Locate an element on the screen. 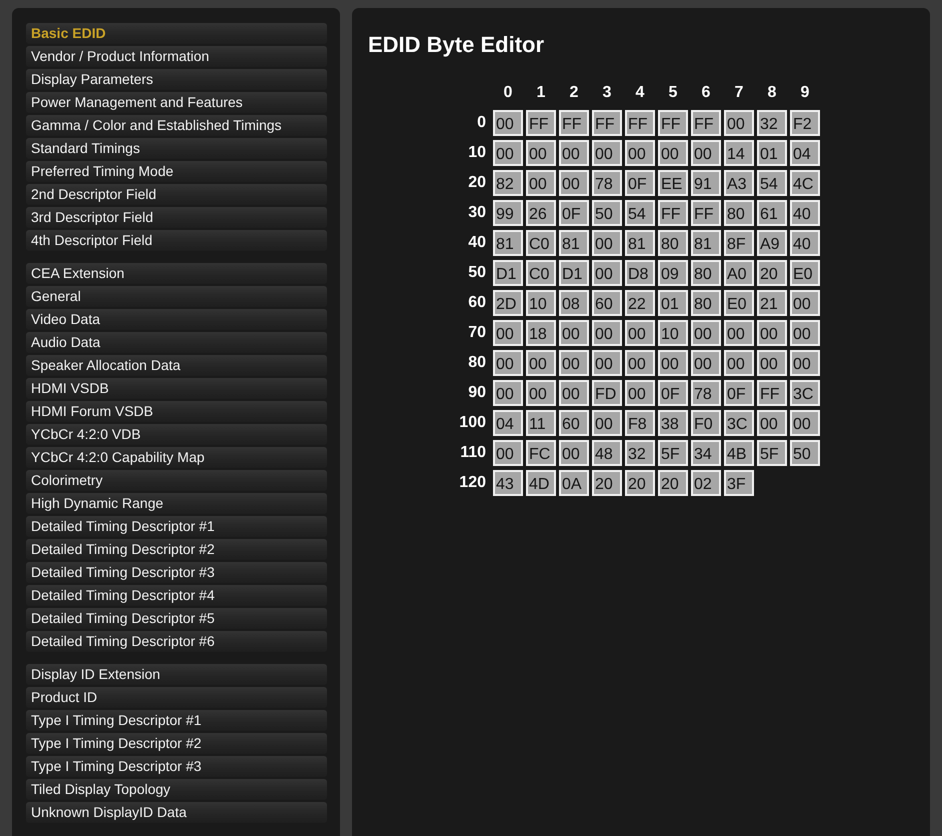 The height and width of the screenshot is (836, 942). byte-field: 01 is located at coordinates (673, 303).